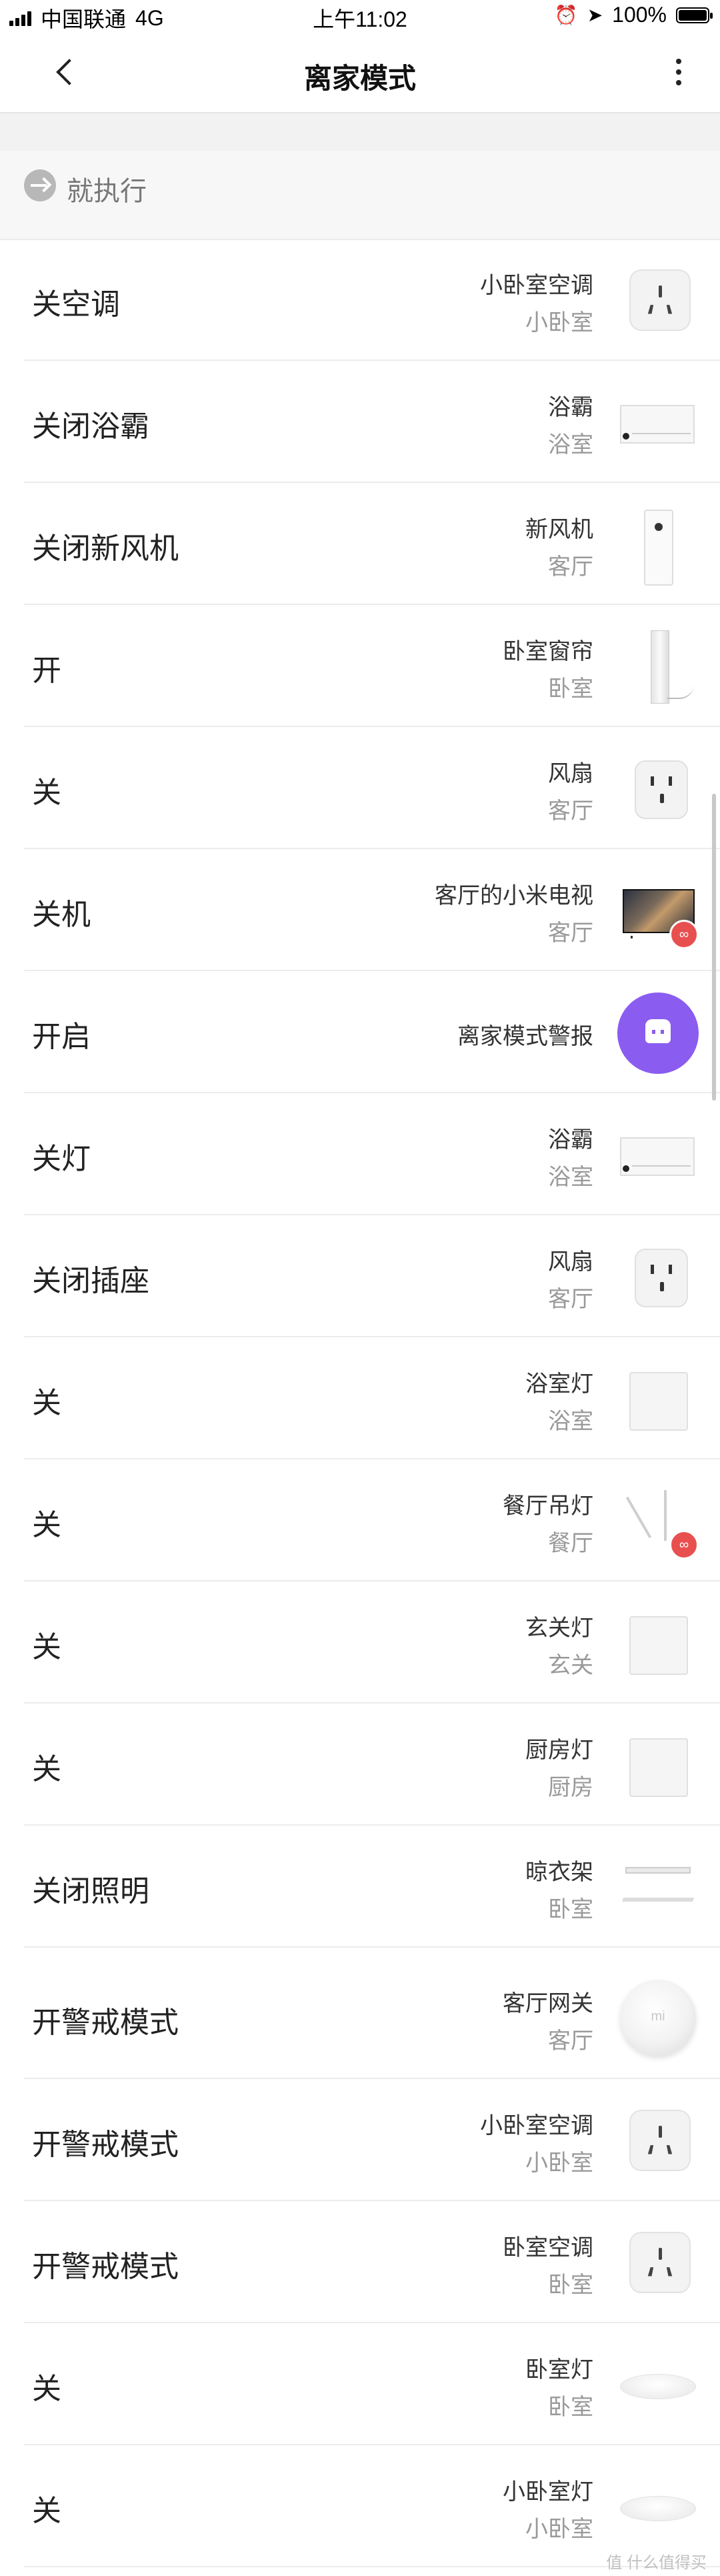  I want to click on clothes-rack-icon, so click(658, 1889).